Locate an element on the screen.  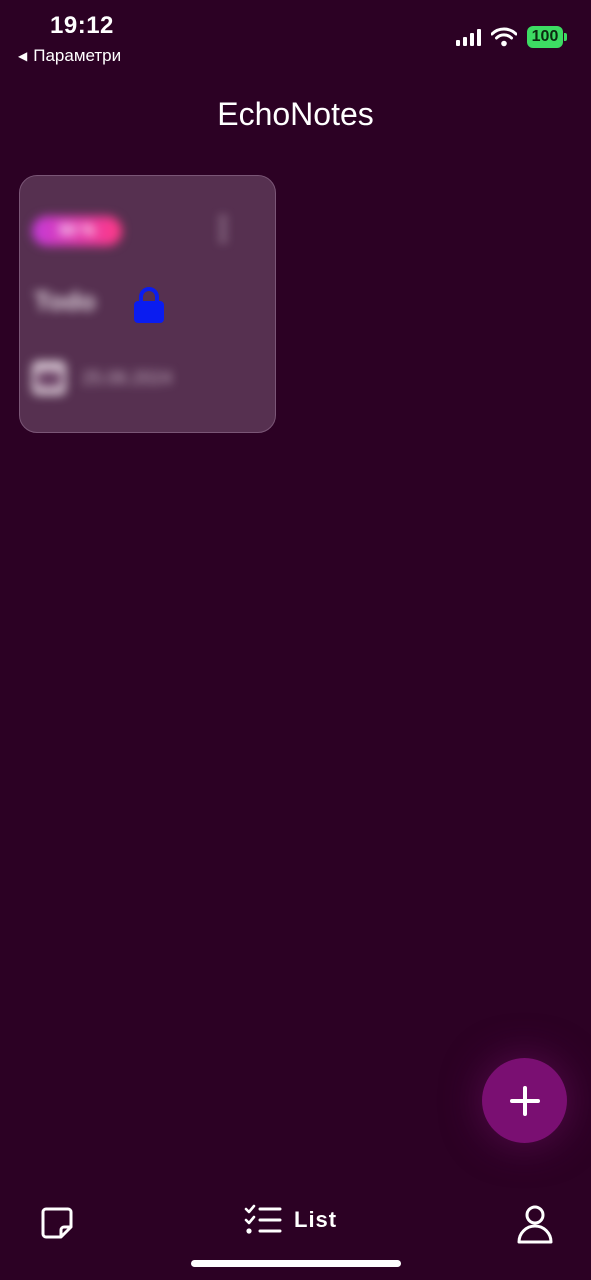
checklist-icon is located at coordinates (263, 1219).